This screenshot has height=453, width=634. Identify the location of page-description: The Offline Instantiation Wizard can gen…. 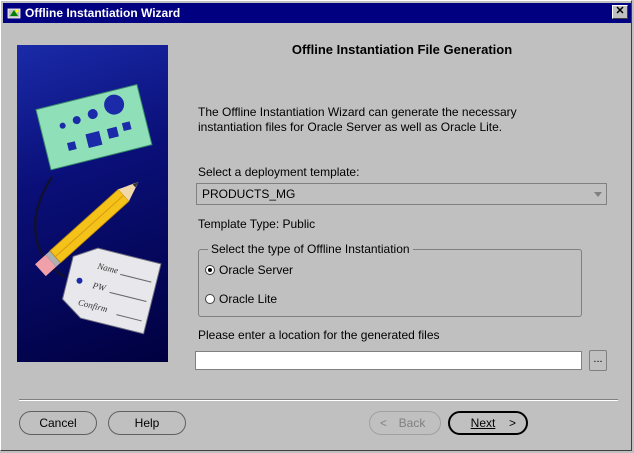
(403, 120).